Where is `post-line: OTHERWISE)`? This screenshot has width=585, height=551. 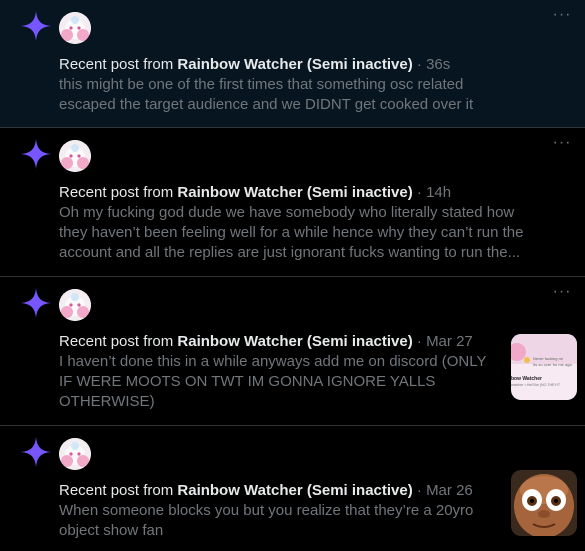
post-line: OTHERWISE) is located at coordinates (107, 401).